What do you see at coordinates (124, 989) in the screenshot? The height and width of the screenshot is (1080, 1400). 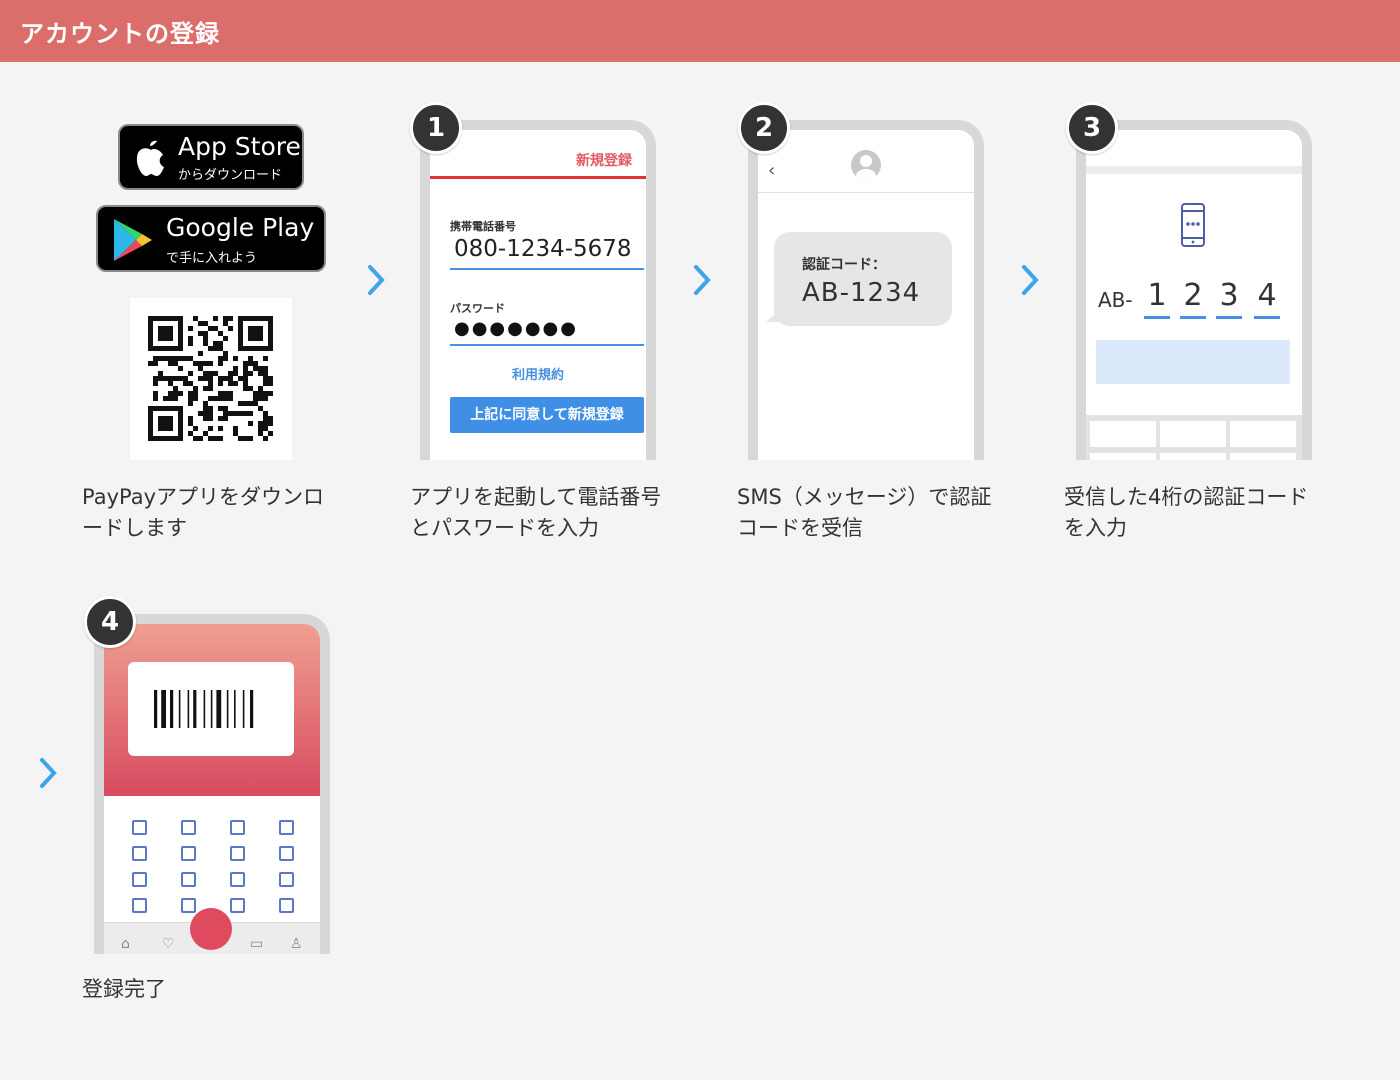 I see `step-caption-complete: 登録完了` at bounding box center [124, 989].